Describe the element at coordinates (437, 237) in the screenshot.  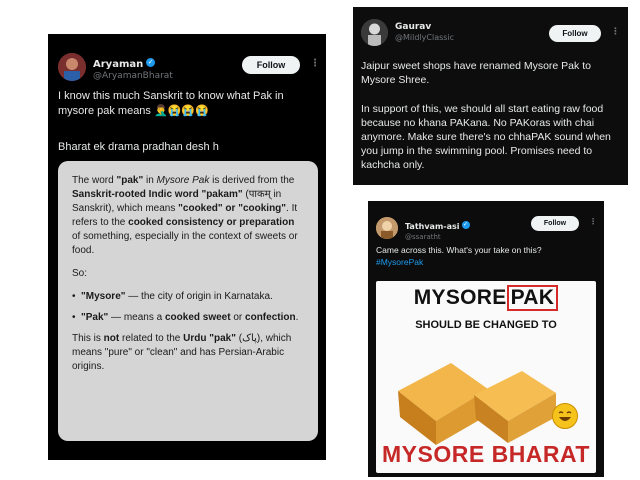
I see `user-handle: @ssaratht` at that location.